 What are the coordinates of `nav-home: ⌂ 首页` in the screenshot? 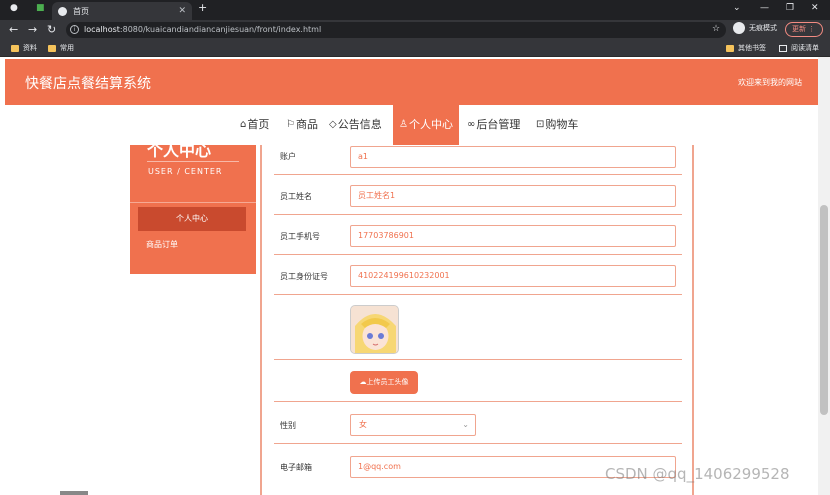 It's located at (254, 125).